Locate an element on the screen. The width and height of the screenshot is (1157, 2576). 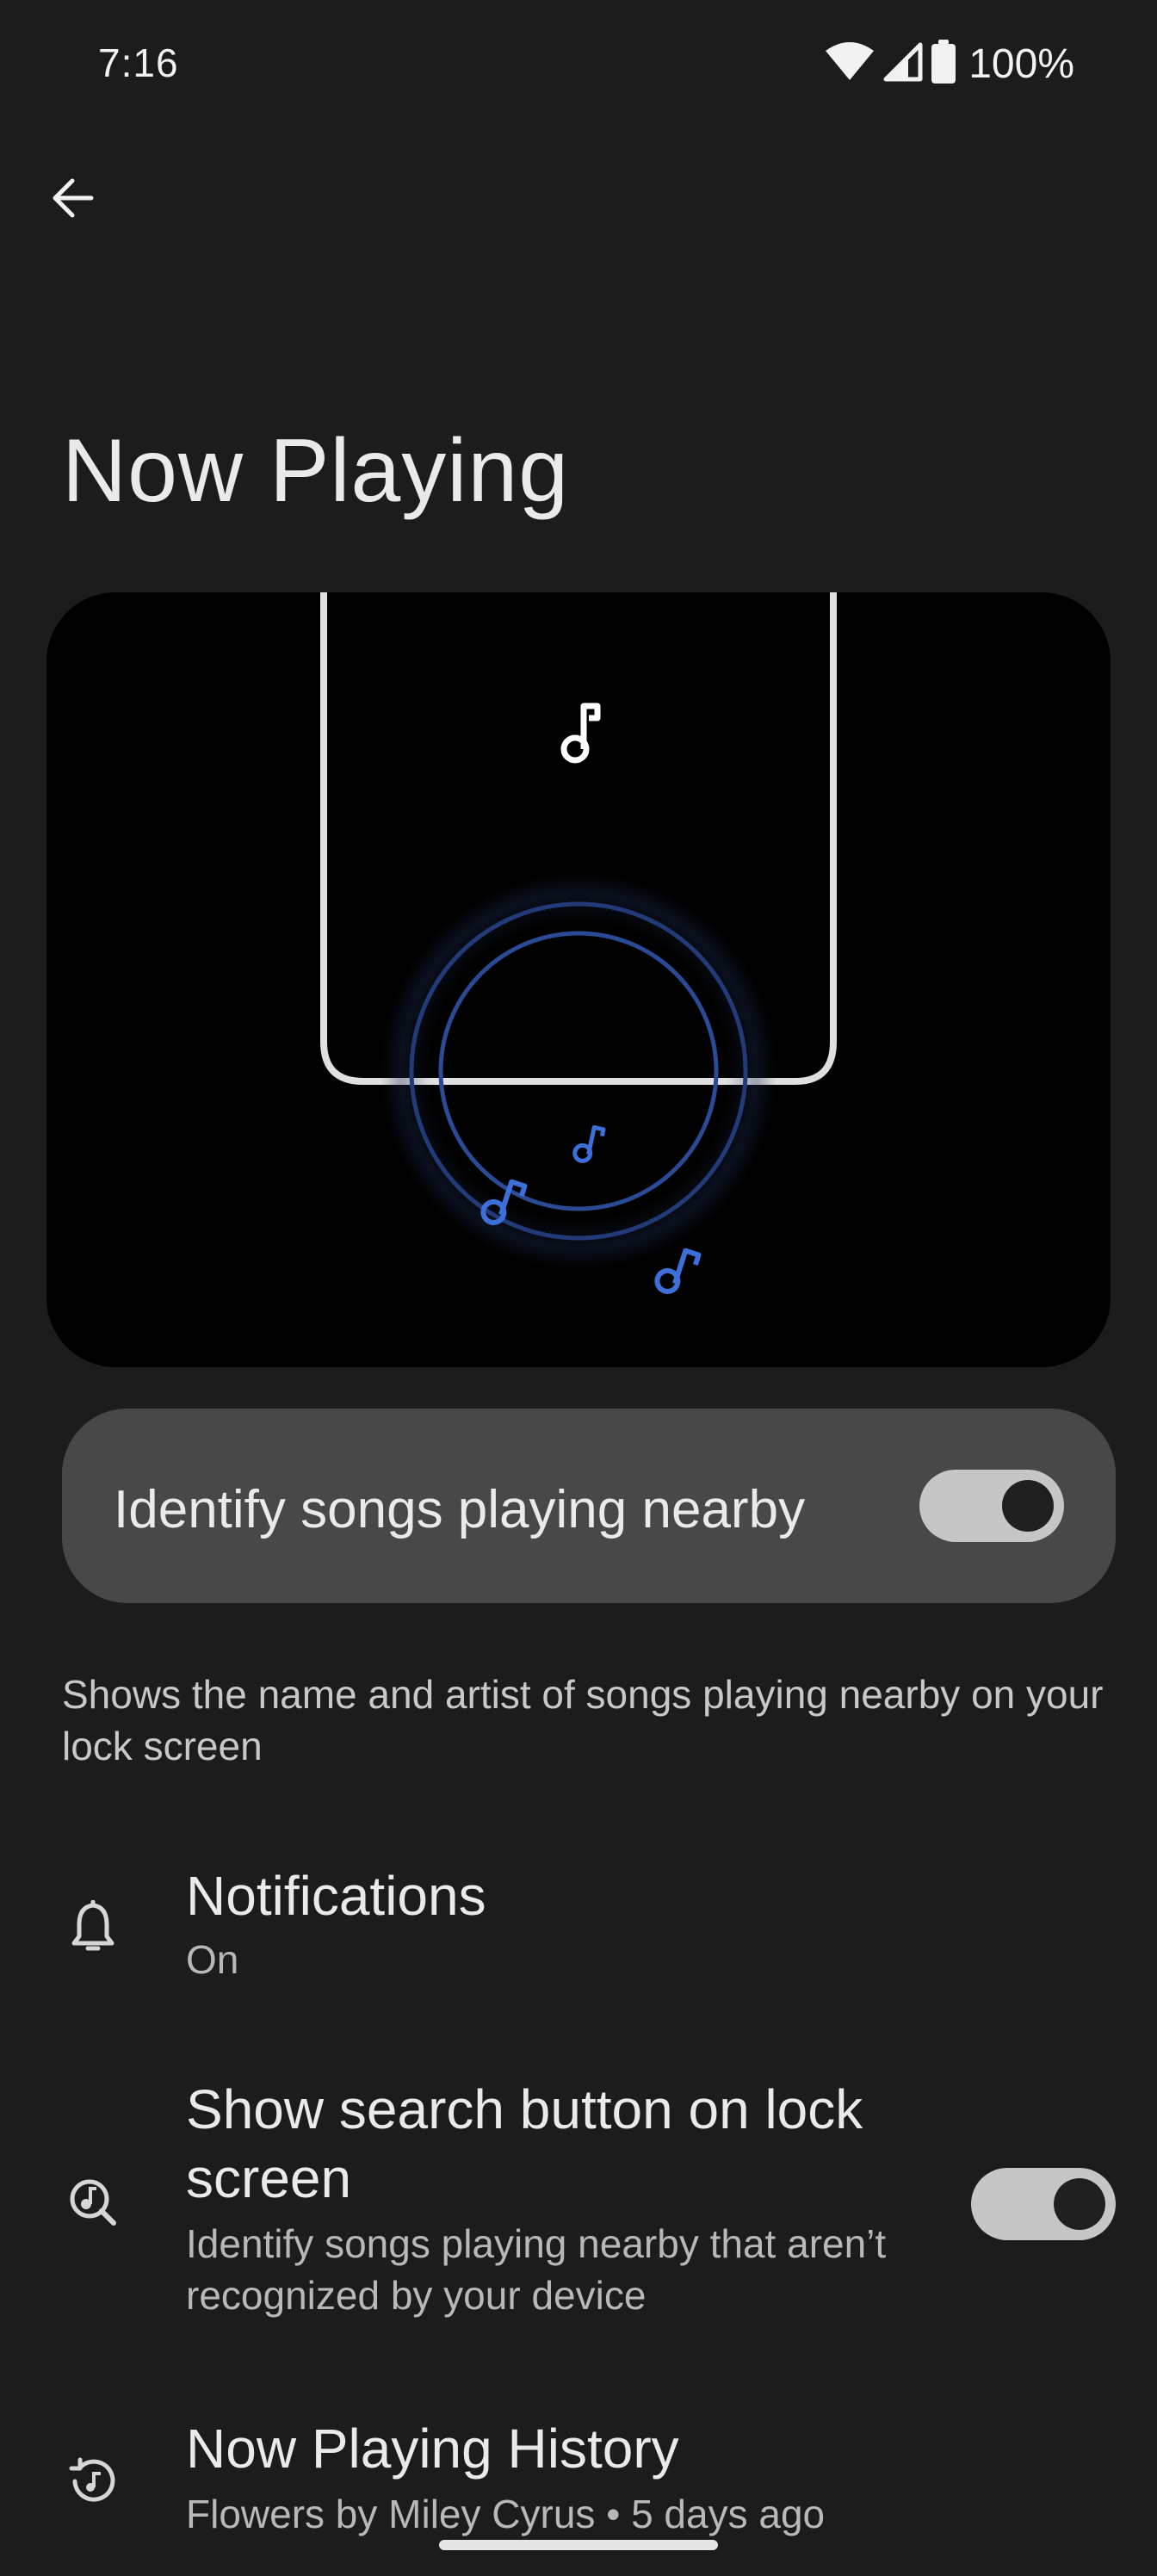
identify-songs-label: Identify songs playing nearby is located at coordinates (460, 1510).